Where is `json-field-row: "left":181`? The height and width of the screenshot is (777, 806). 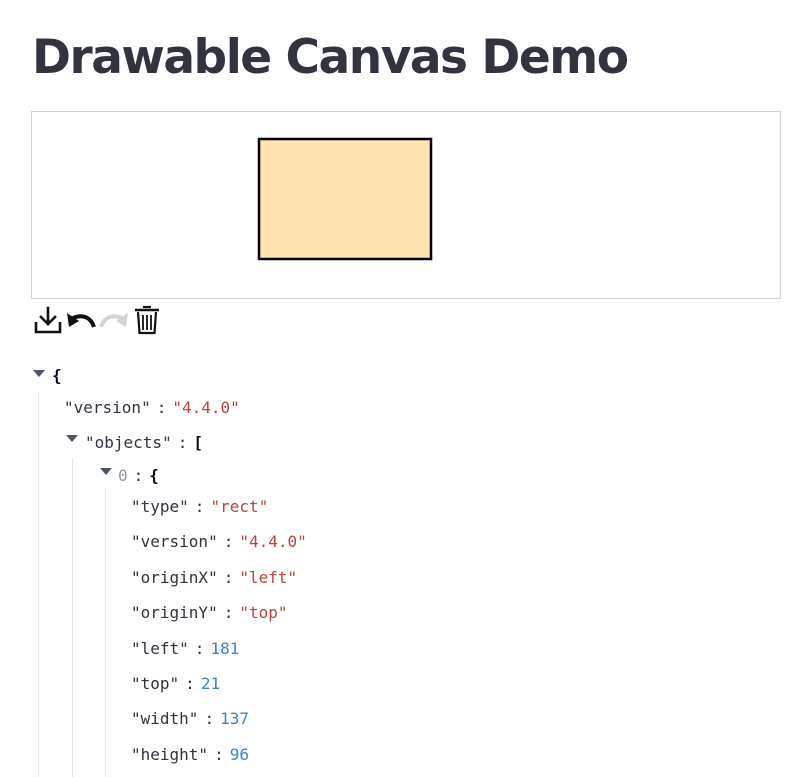
json-field-row: "left":181 is located at coordinates (185, 649).